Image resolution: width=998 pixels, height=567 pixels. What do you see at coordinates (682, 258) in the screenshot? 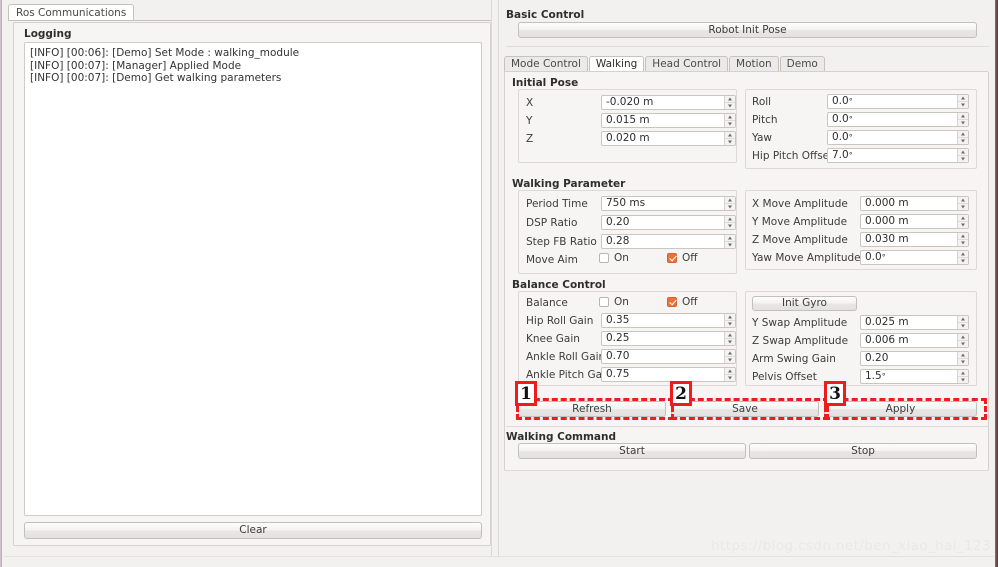
I see `move-aim-off-checkbox: Off` at bounding box center [682, 258].